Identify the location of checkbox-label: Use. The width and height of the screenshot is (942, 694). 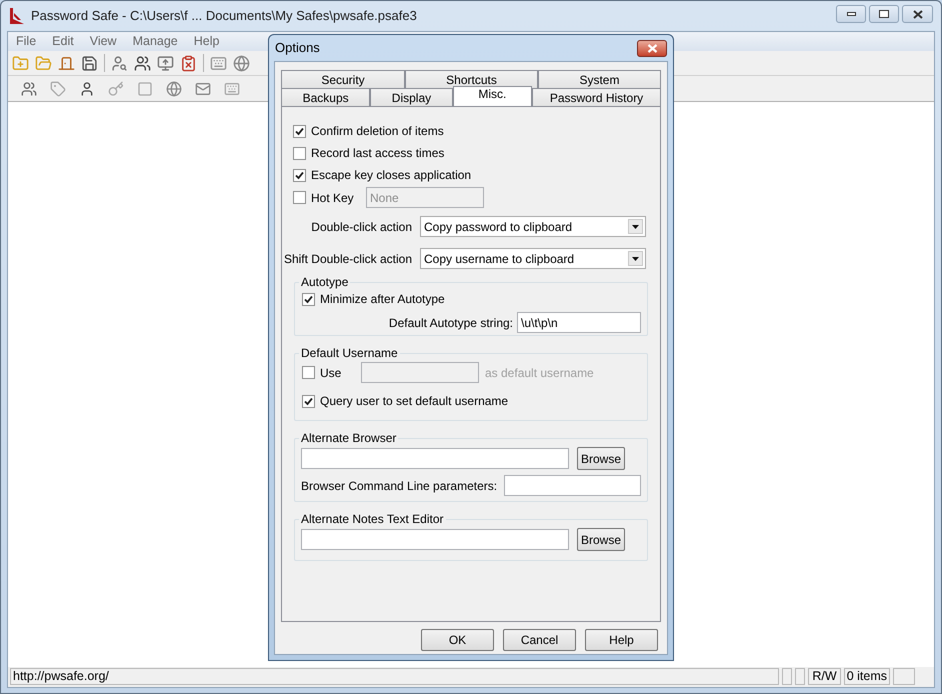
(331, 373).